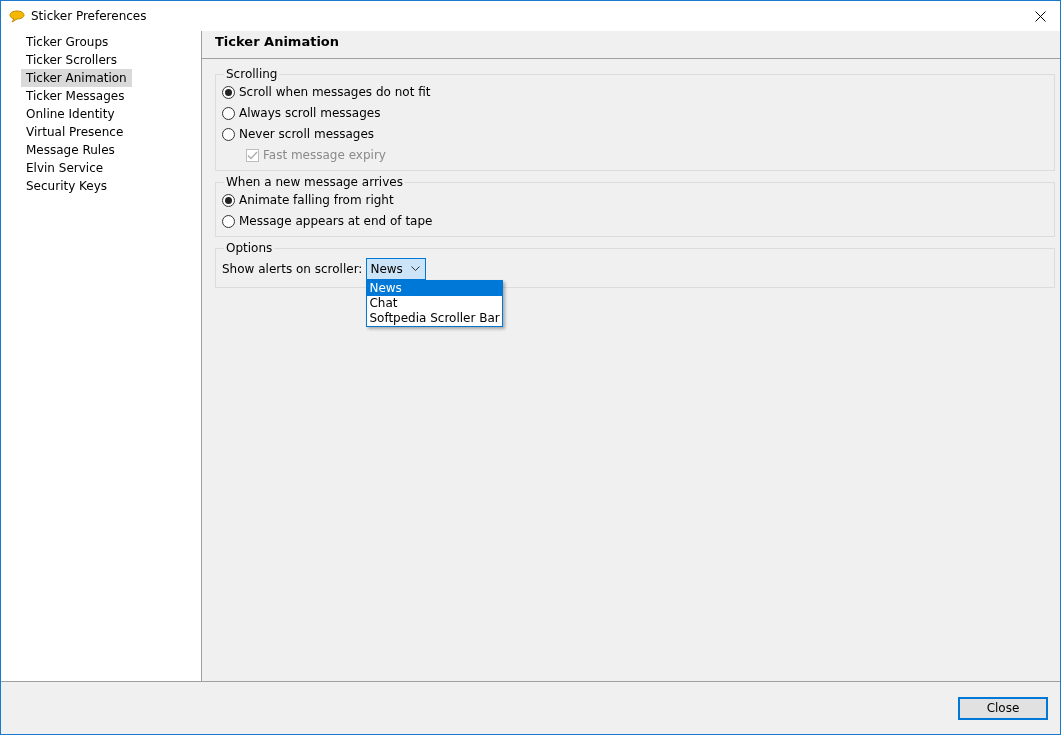 This screenshot has width=1061, height=735. What do you see at coordinates (396, 269) in the screenshot?
I see `scroller-dropdown: News` at bounding box center [396, 269].